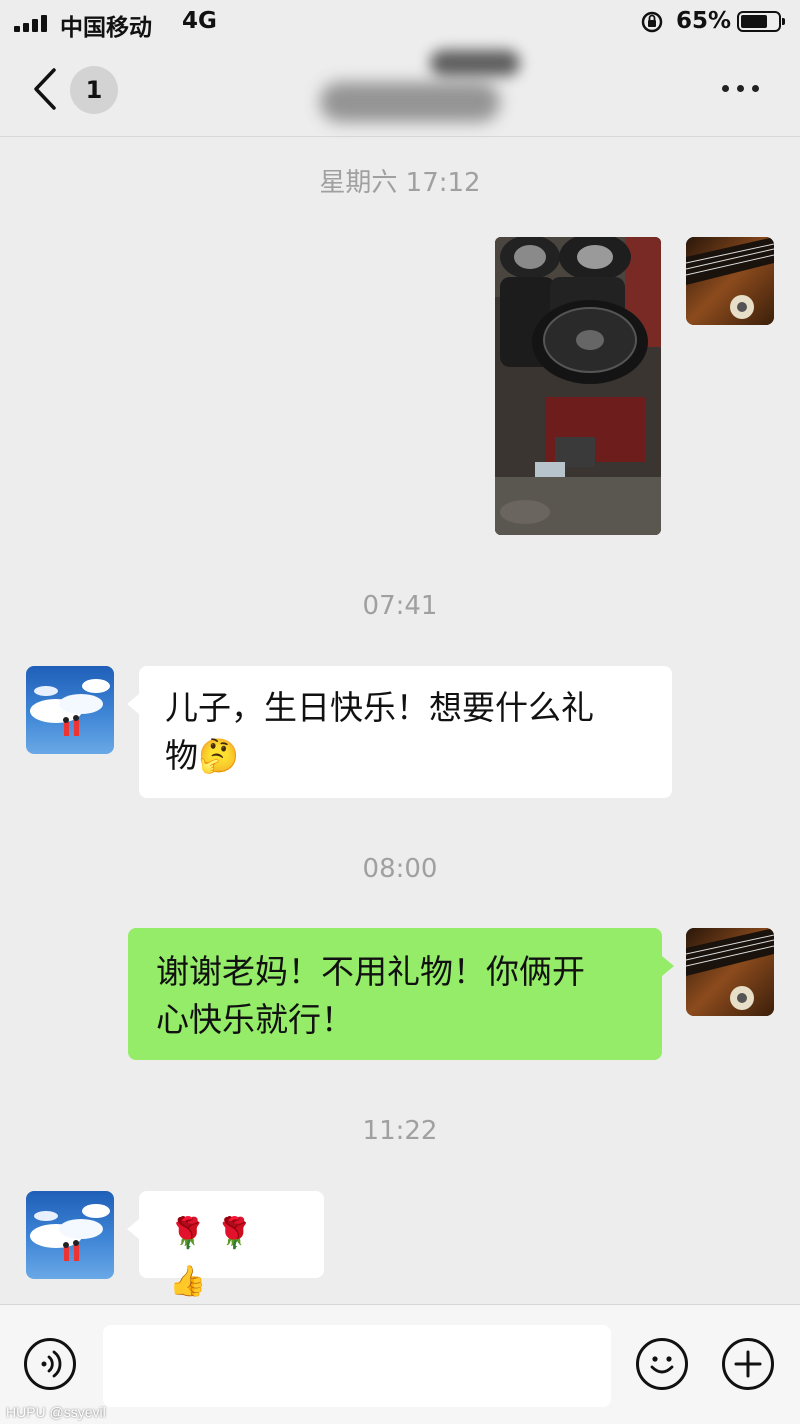 This screenshot has width=800, height=1424. Describe the element at coordinates (420, 88) in the screenshot. I see `chat-title-redacted` at that location.